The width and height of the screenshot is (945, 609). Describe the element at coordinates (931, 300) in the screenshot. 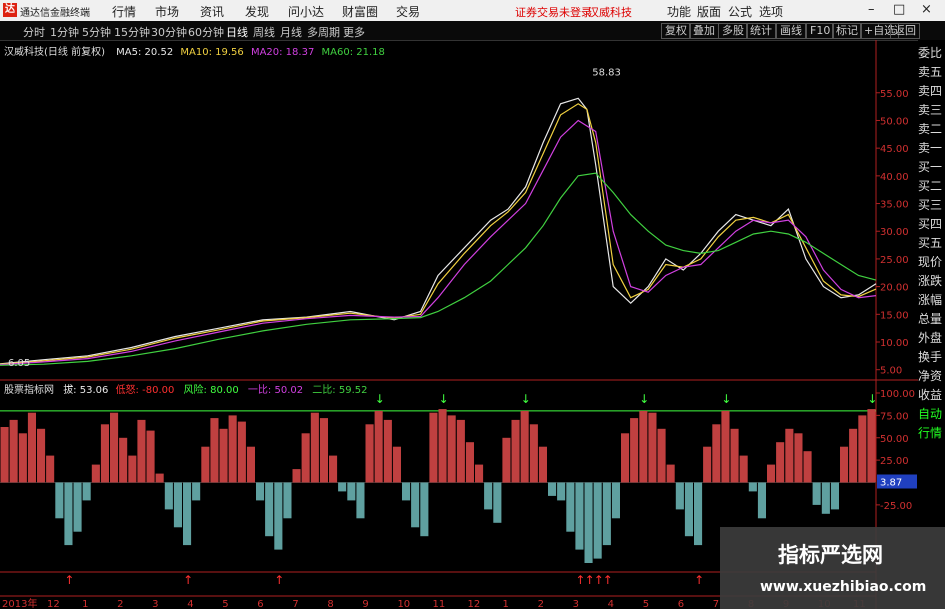

I see `right-panel-item: 涨幅` at that location.